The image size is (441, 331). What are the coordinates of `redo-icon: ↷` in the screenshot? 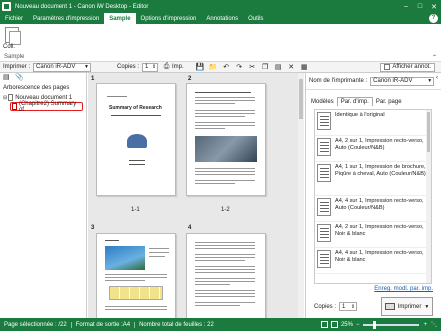 It's located at (239, 67).